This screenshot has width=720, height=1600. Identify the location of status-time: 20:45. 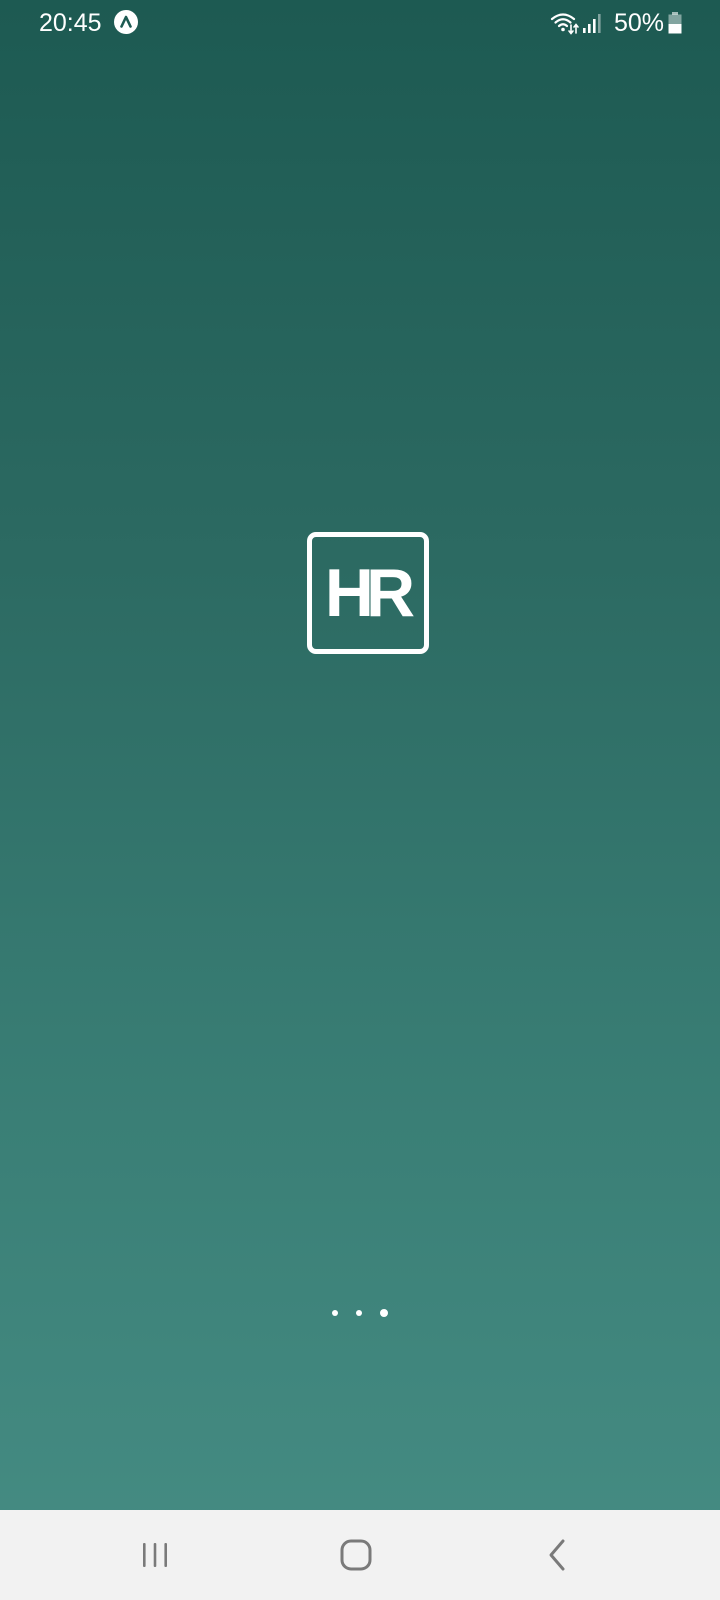
(70, 23).